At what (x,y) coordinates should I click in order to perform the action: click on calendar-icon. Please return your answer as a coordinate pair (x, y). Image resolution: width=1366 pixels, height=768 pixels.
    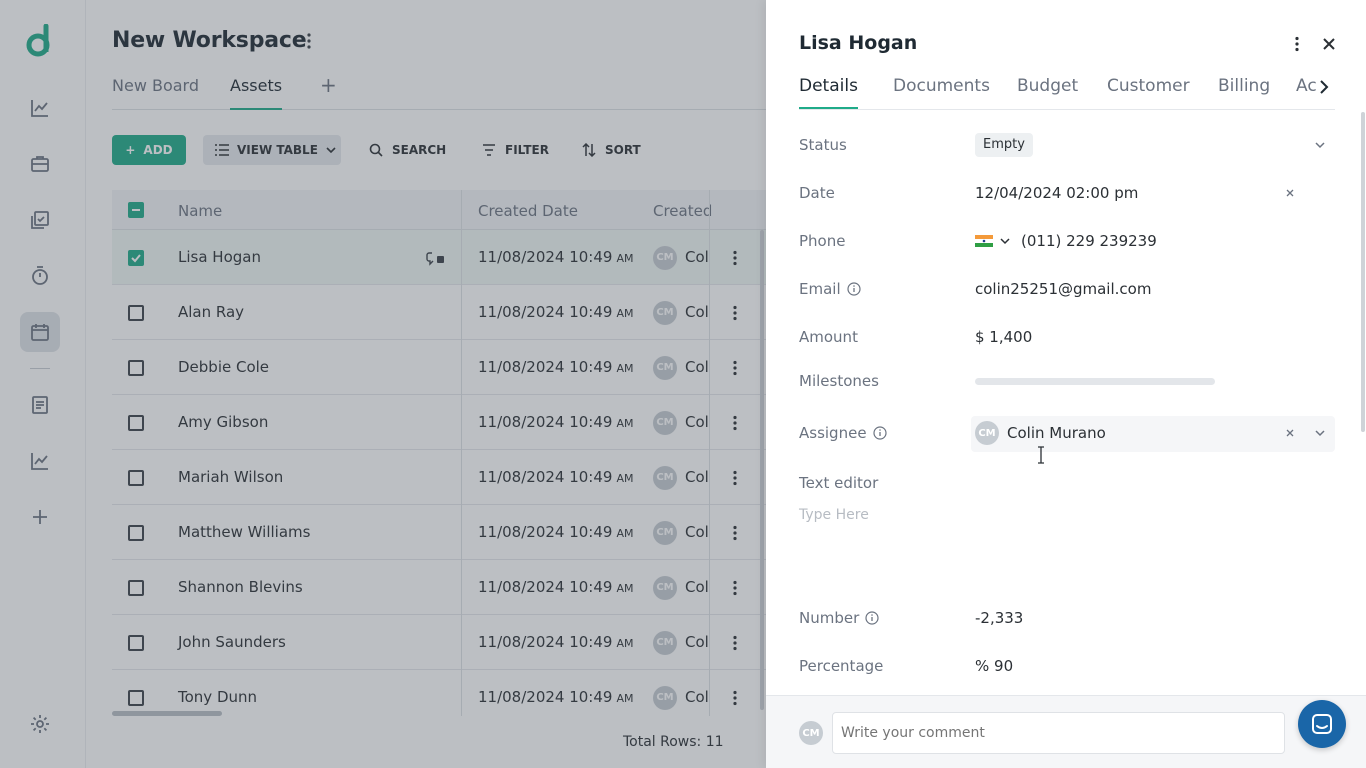
    Looking at the image, I should click on (40, 332).